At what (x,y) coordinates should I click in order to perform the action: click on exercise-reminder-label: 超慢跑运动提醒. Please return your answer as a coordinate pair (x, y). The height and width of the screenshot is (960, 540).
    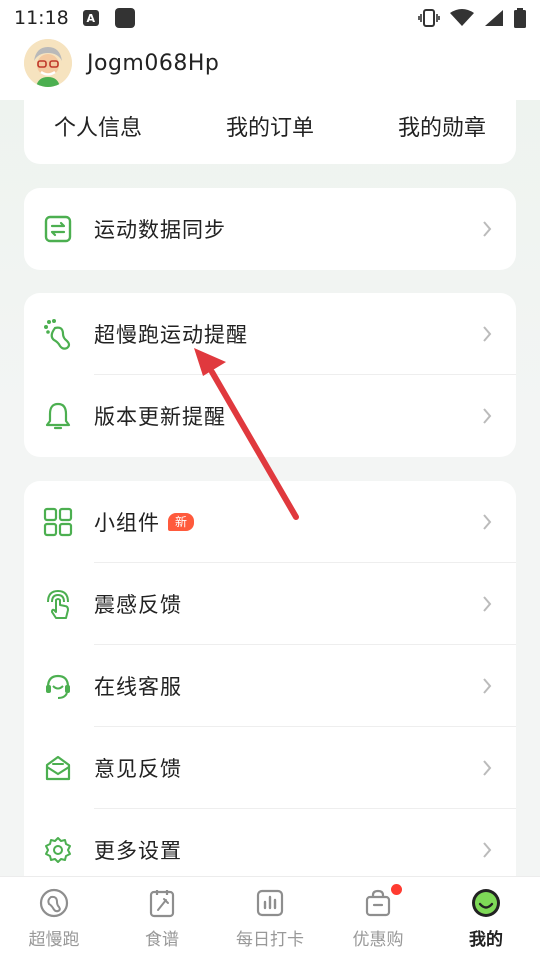
    Looking at the image, I should click on (171, 335).